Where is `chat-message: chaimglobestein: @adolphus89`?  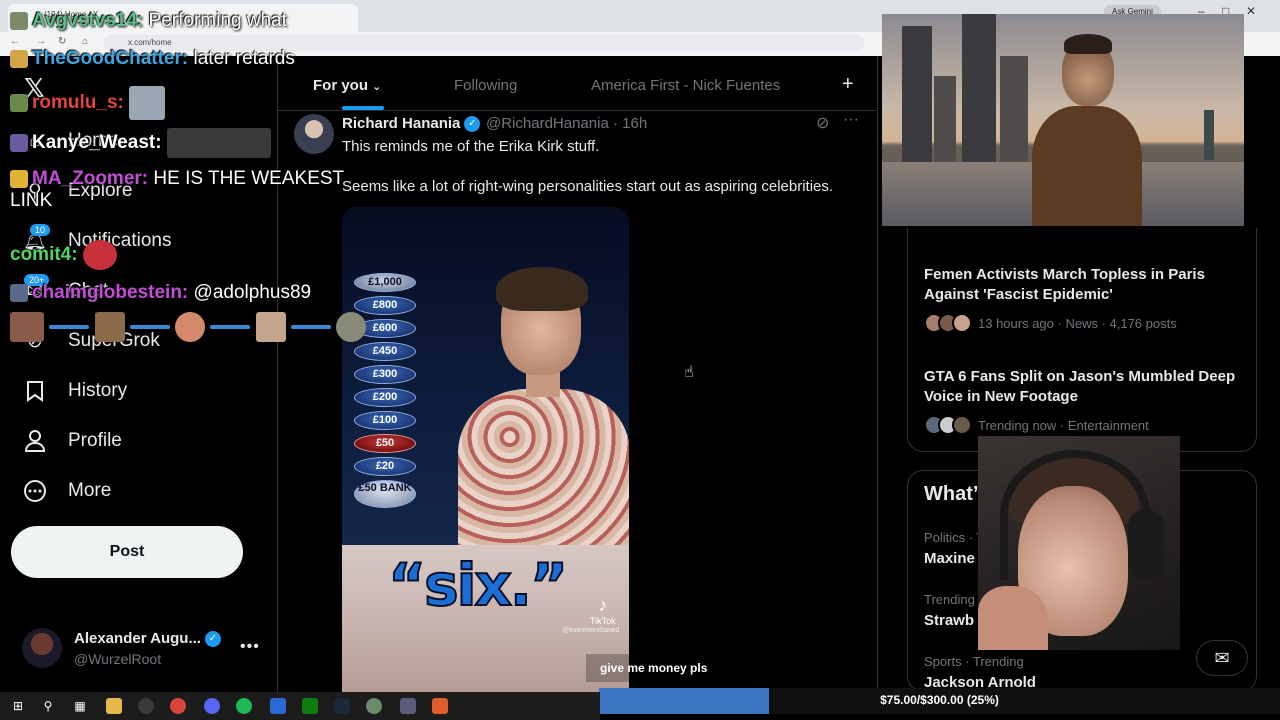
chat-message: chaimglobestein: @adolphus89 is located at coordinates (160, 293).